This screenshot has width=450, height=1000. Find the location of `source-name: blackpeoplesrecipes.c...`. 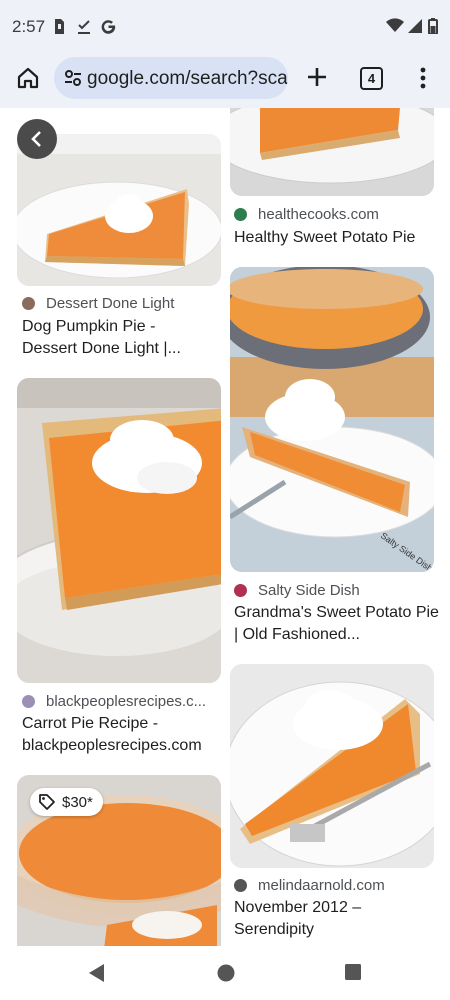

source-name: blackpeoplesrecipes.c... is located at coordinates (126, 701).